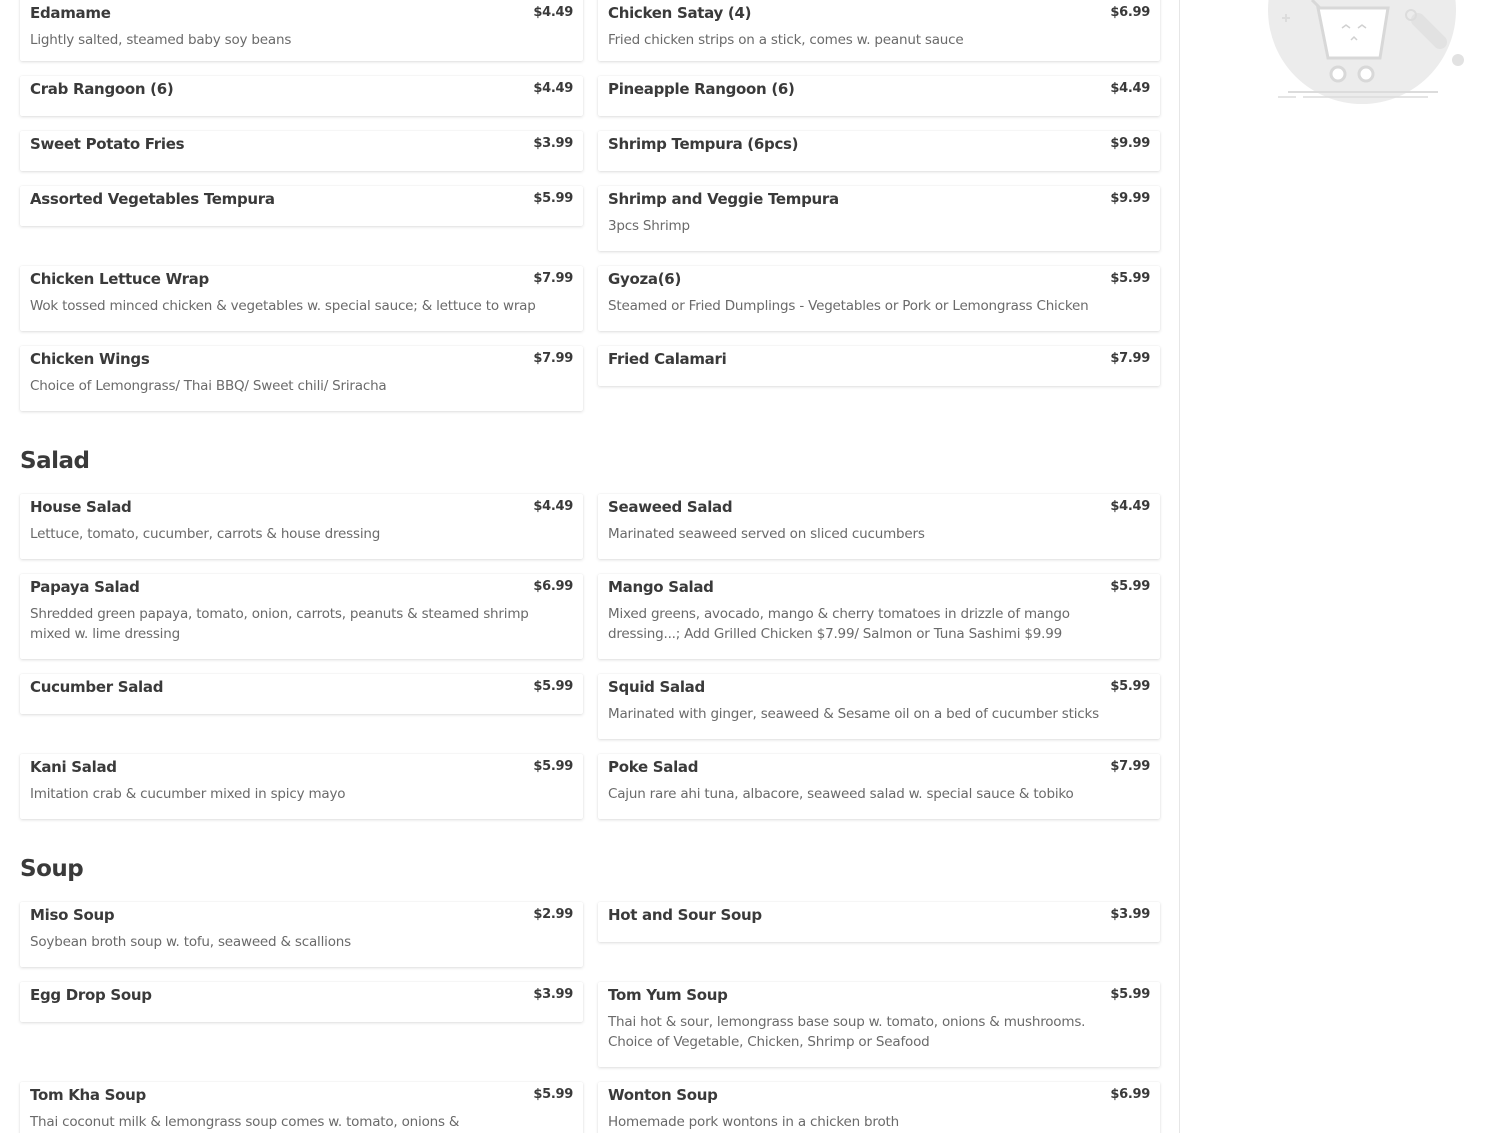  What do you see at coordinates (301, 96) in the screenshot?
I see `menu-item-card: Crab Rangoon (6) $4.49` at bounding box center [301, 96].